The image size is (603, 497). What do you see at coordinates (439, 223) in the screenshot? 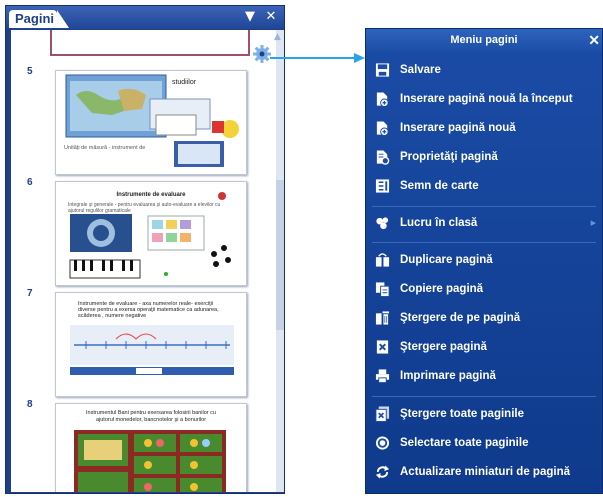
I see `menu-item-label: Lucru în clasă` at bounding box center [439, 223].